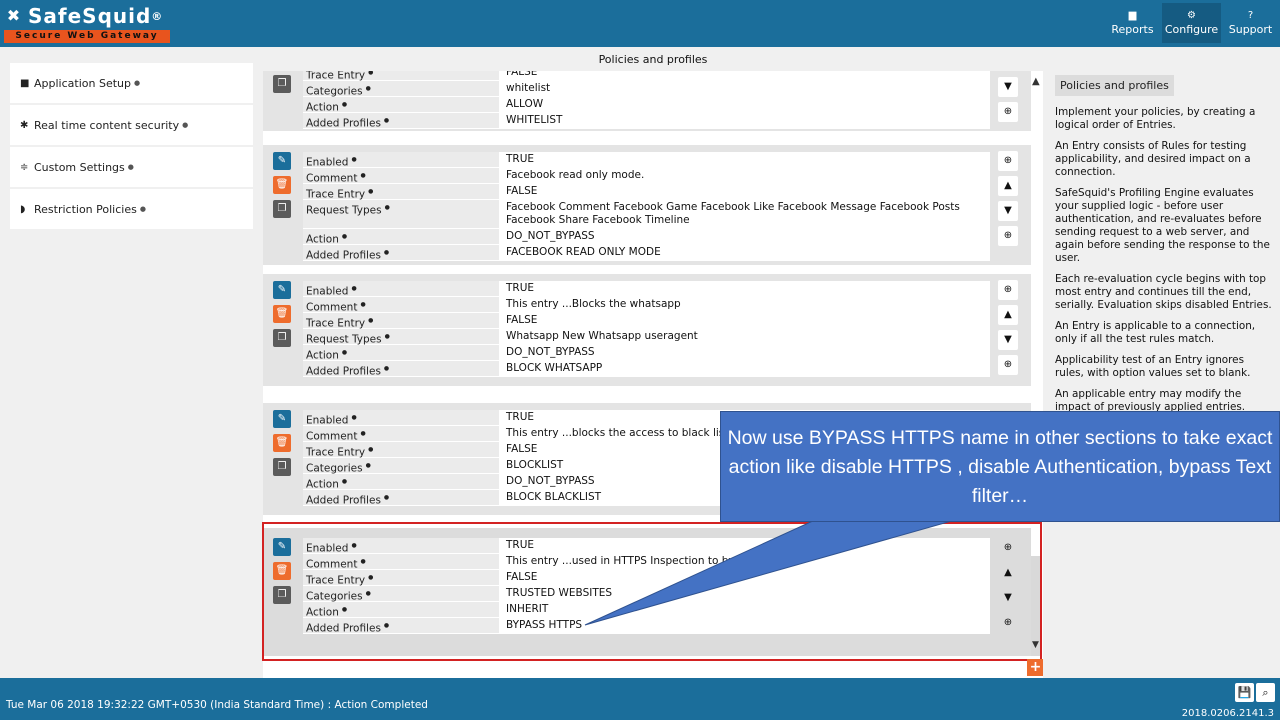 The width and height of the screenshot is (1280, 720). I want to click on nav-reports: ▆ Reports, so click(1132, 23).